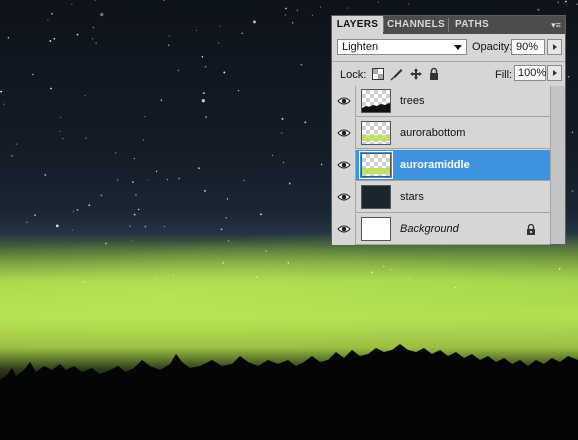 The width and height of the screenshot is (578, 440). I want to click on panel-tab-bar: LAYERS CHANNELS PATHS ▾≡, so click(448, 25).